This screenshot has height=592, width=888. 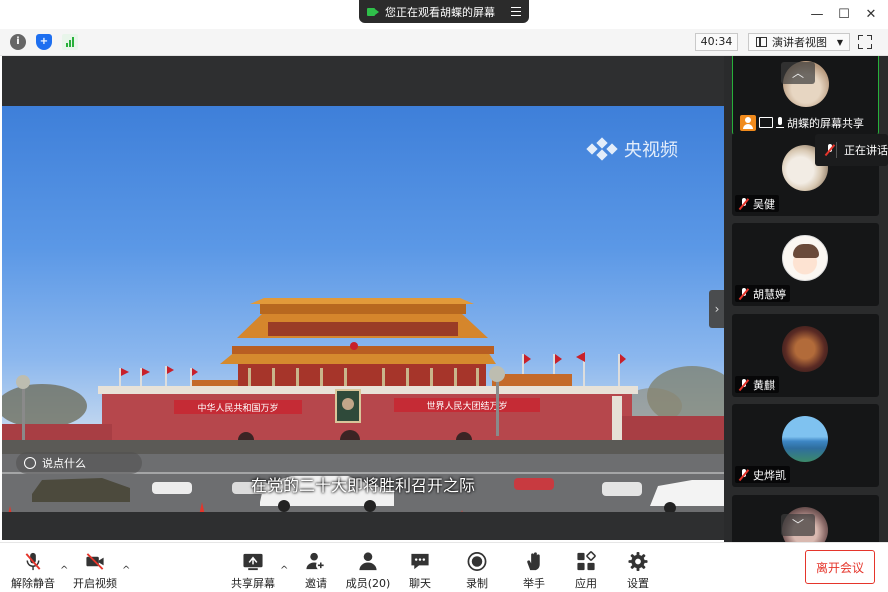 I want to click on screen-share-status-pill: 您正在观看胡蝶的屏幕, so click(x=444, y=11).